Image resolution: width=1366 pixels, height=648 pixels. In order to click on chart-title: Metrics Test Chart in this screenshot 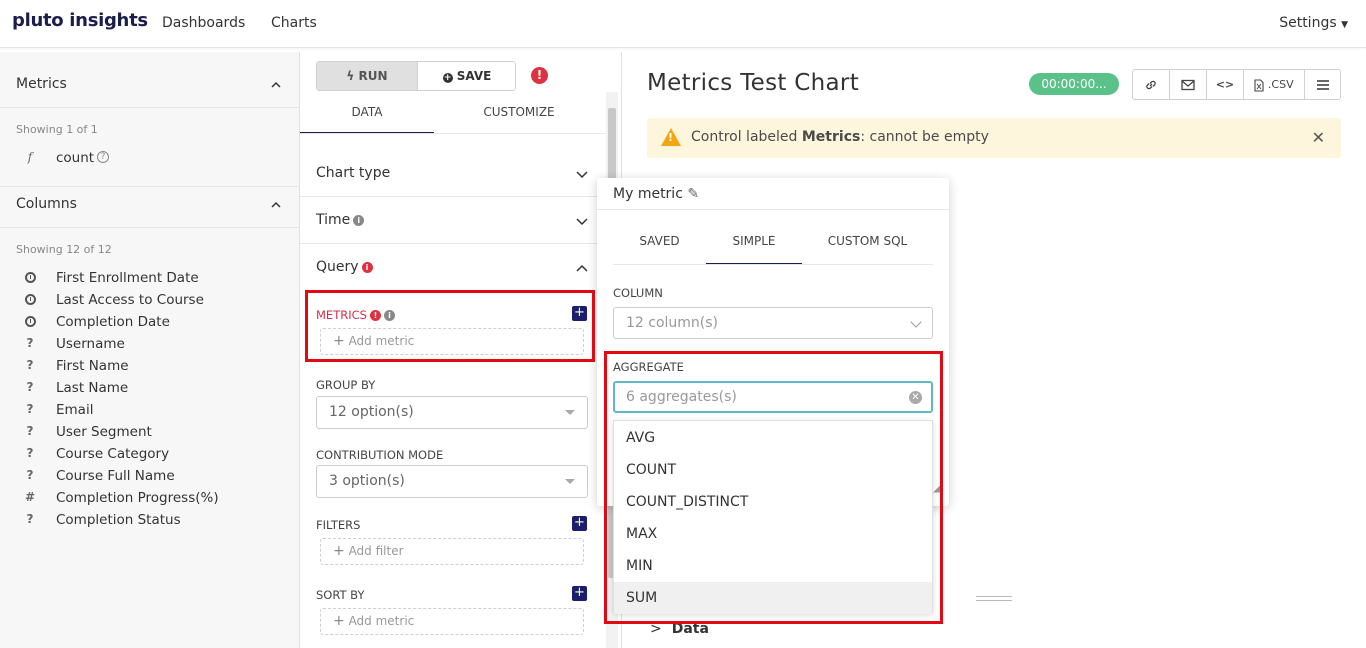, I will do `click(753, 83)`.